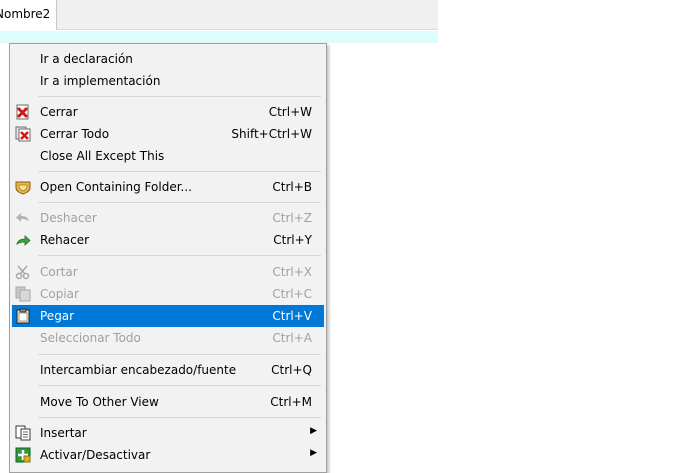 Image resolution: width=689 pixels, height=473 pixels. Describe the element at coordinates (168, 402) in the screenshot. I see `menu-item-move-other-view: Move To Other View Ctrl+M` at that location.